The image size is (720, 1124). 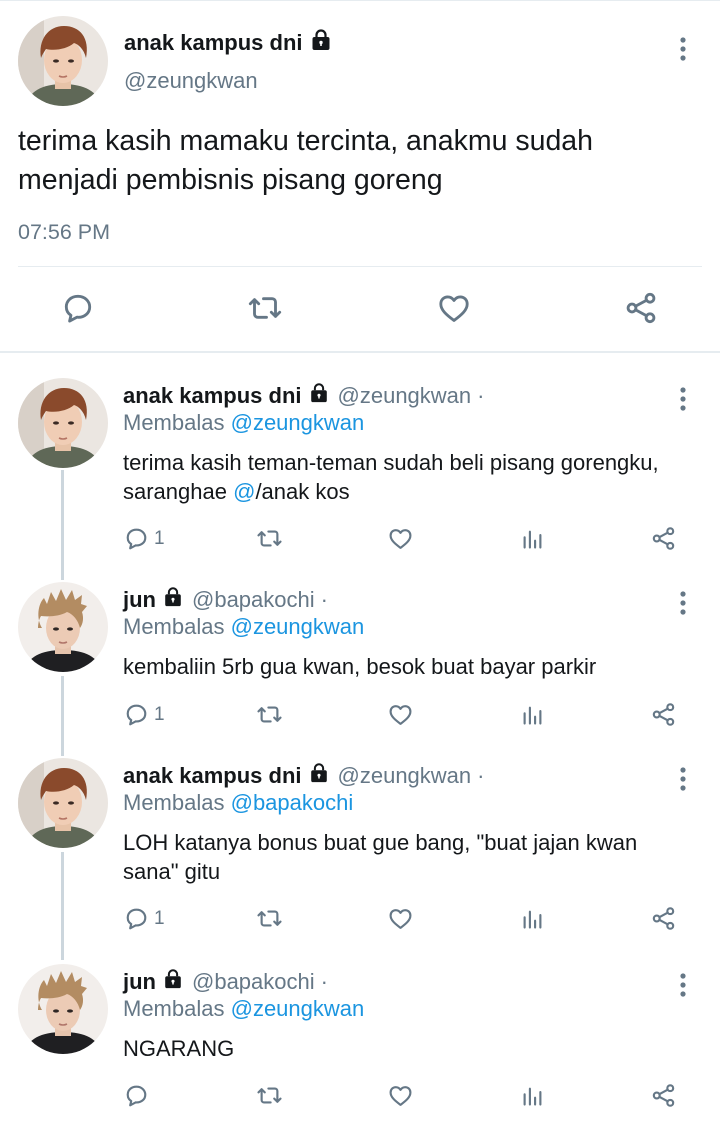 I want to click on author-row: anak kampus dni, so click(x=228, y=42).